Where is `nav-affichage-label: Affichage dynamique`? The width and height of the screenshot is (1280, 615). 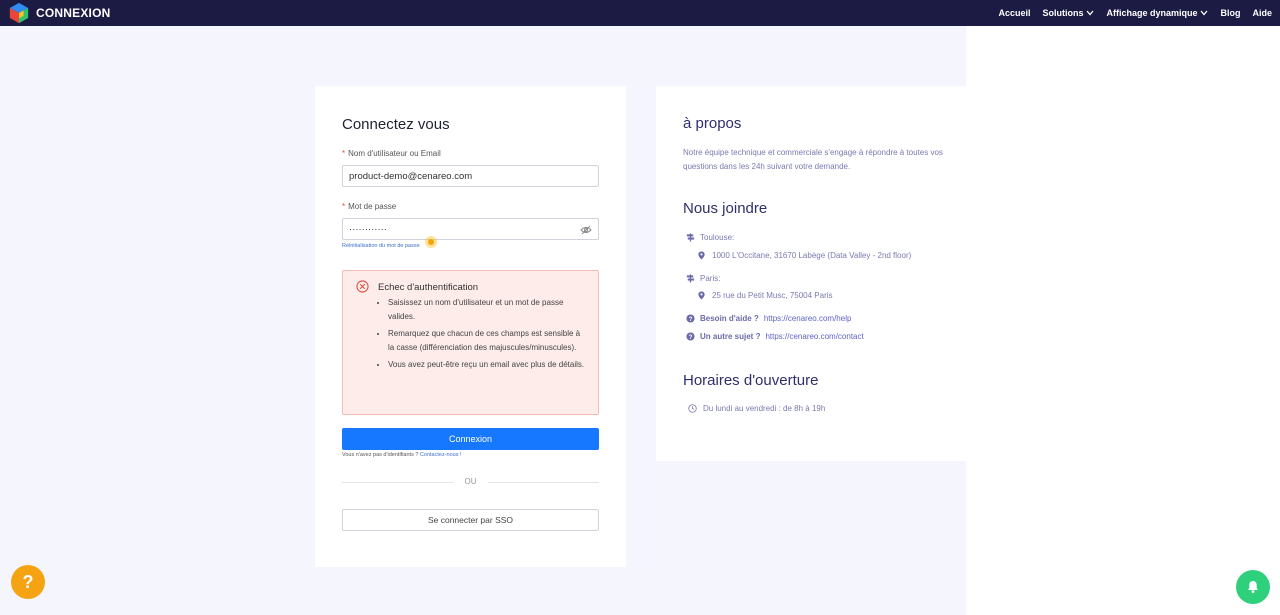
nav-affichage-label: Affichage dynamique is located at coordinates (1152, 13).